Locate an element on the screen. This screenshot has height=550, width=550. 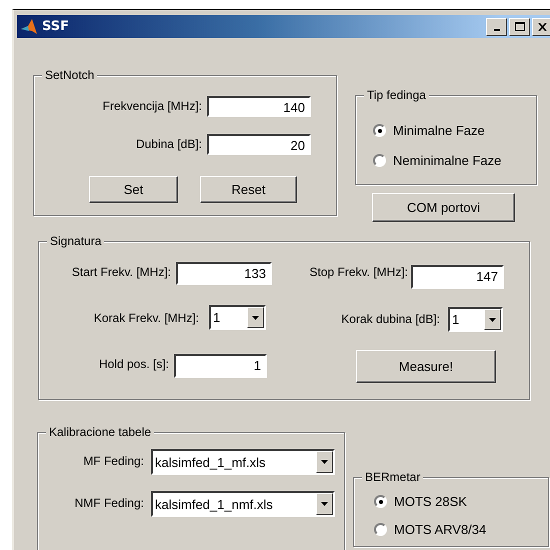
minimize-icon is located at coordinates (497, 29).